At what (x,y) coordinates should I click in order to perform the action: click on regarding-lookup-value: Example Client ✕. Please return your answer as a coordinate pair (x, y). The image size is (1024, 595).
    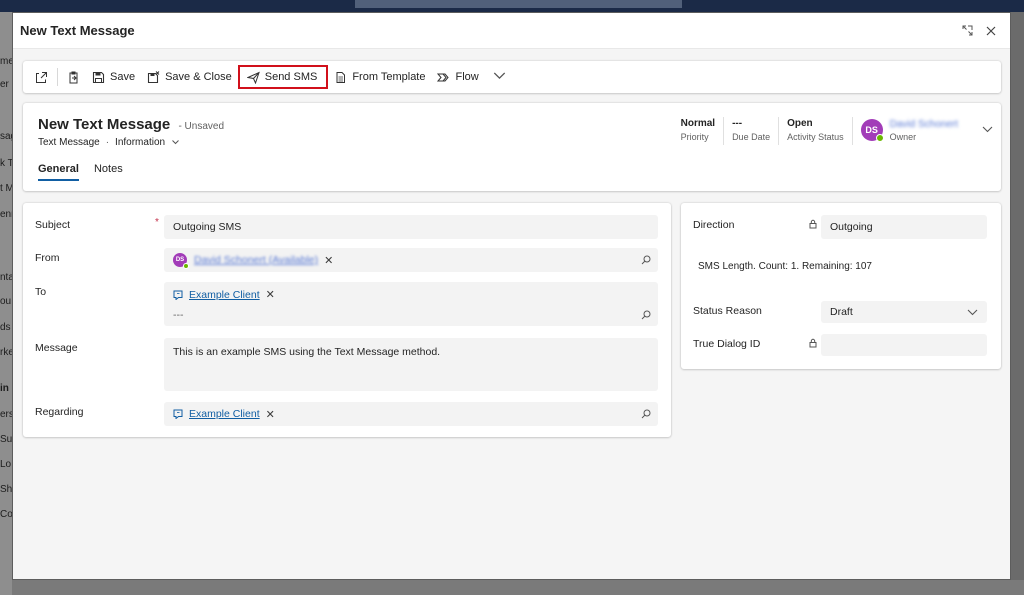
    Looking at the image, I should click on (224, 414).